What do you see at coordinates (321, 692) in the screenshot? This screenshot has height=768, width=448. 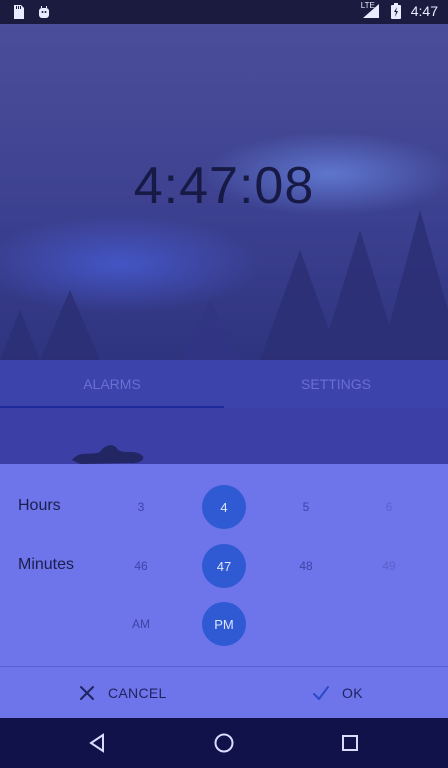 I see `check-icon` at bounding box center [321, 692].